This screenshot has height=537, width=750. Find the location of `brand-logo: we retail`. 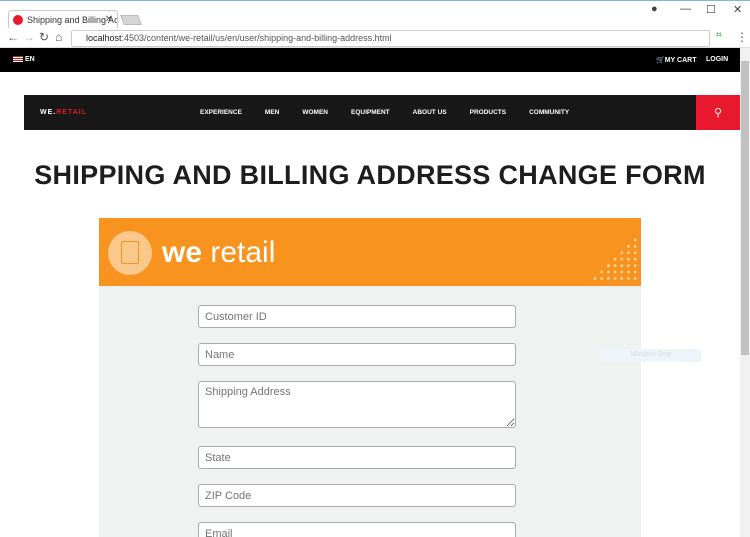

brand-logo: we retail is located at coordinates (219, 252).